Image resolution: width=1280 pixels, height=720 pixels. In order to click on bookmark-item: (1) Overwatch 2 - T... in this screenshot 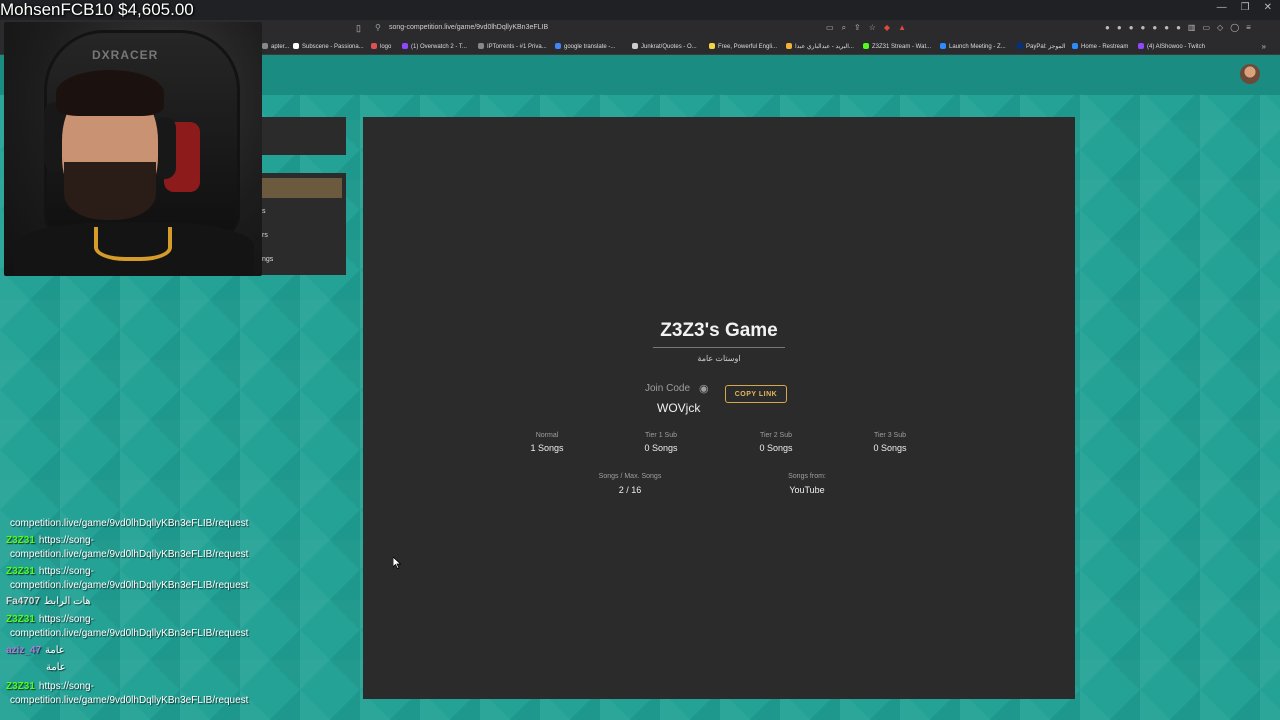, I will do `click(434, 46)`.